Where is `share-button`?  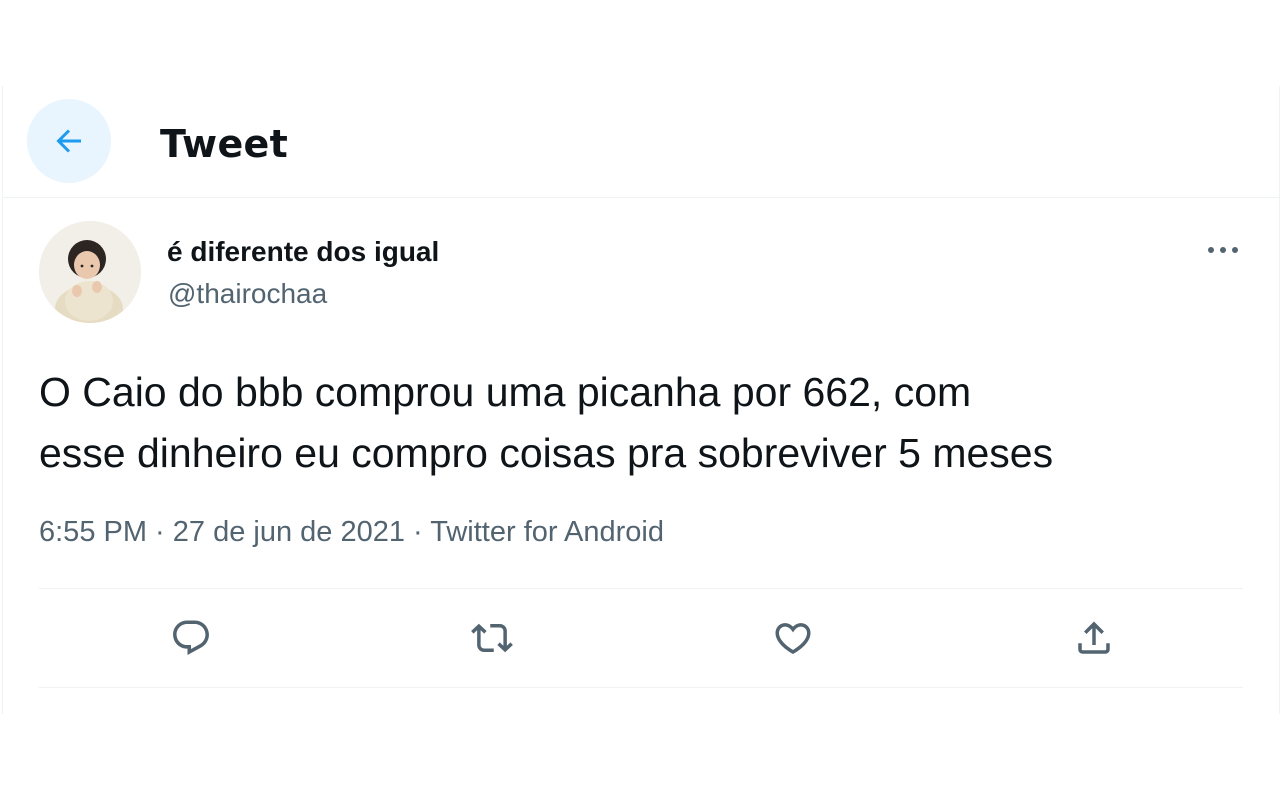
share-button is located at coordinates (1094, 638).